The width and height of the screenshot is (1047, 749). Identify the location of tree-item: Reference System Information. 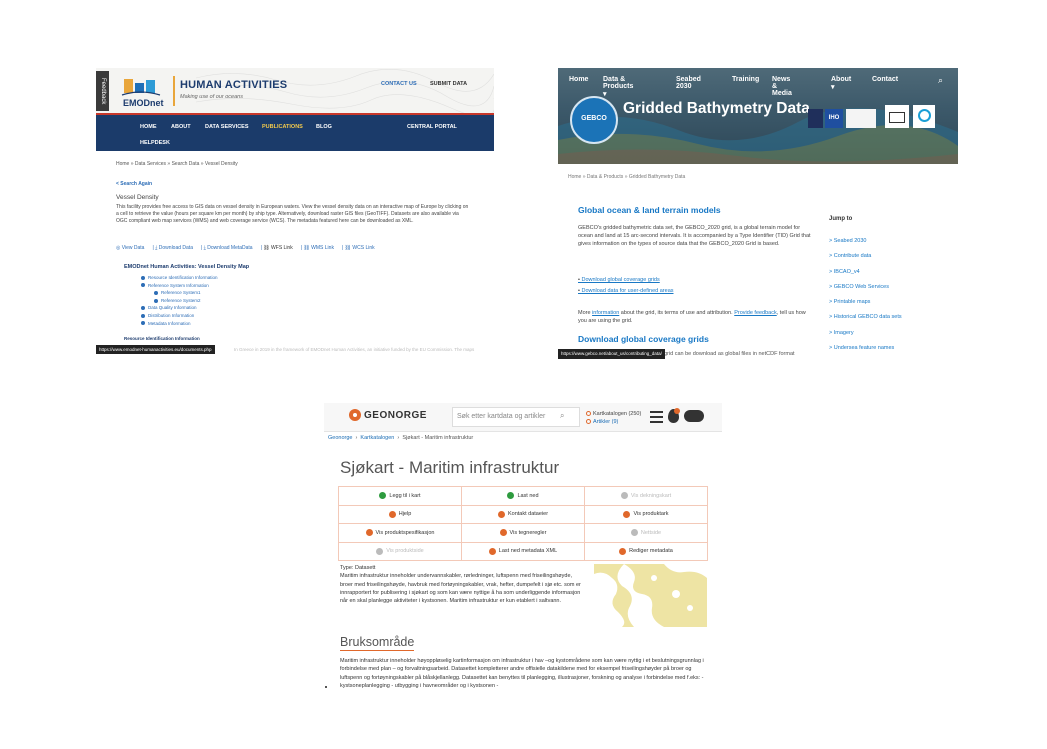
(179, 286).